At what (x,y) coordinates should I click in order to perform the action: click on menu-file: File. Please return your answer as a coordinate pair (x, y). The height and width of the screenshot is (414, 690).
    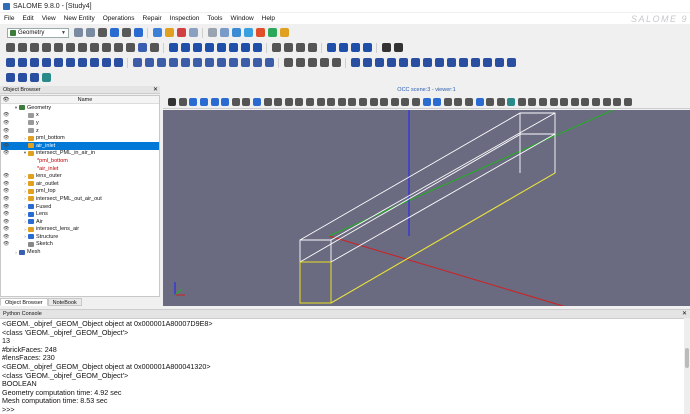
    Looking at the image, I should click on (9, 18).